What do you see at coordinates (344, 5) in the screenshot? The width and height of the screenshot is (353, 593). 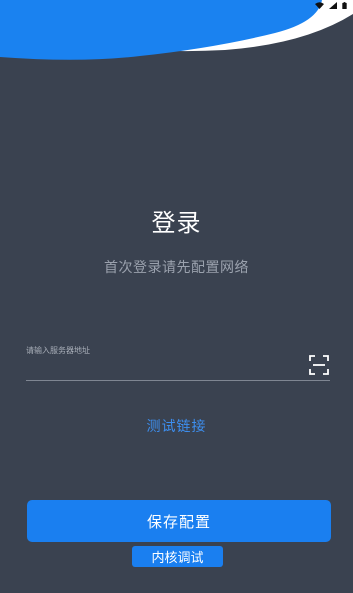 I see `battery-icon` at bounding box center [344, 5].